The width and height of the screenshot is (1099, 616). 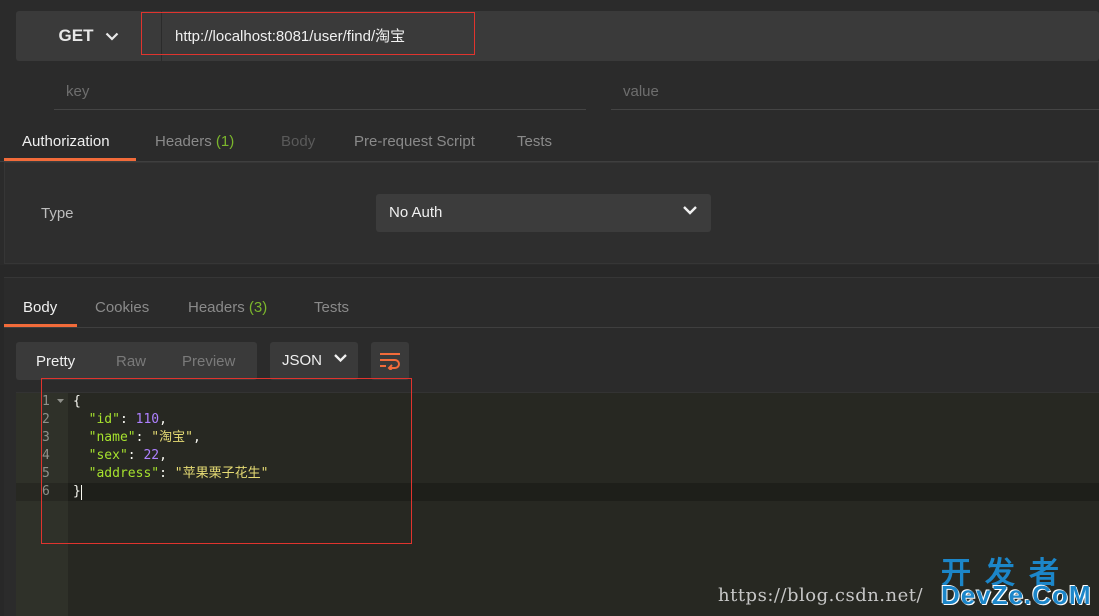 I want to click on param-key-placeholder: key, so click(x=78, y=91).